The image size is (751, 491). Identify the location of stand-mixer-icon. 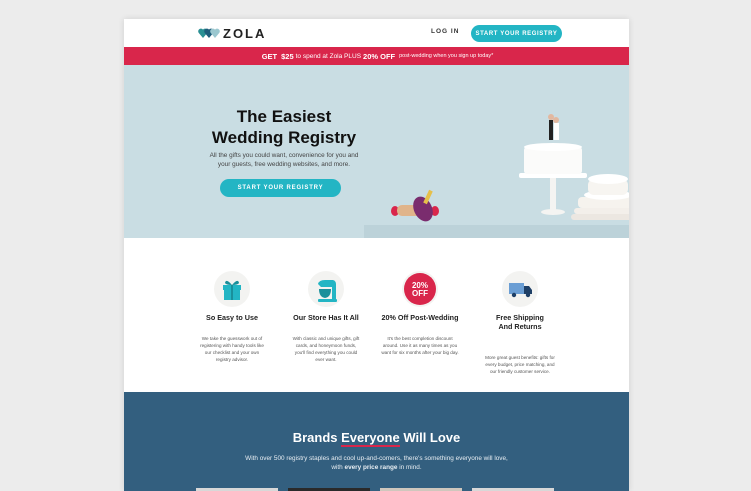
(327, 291).